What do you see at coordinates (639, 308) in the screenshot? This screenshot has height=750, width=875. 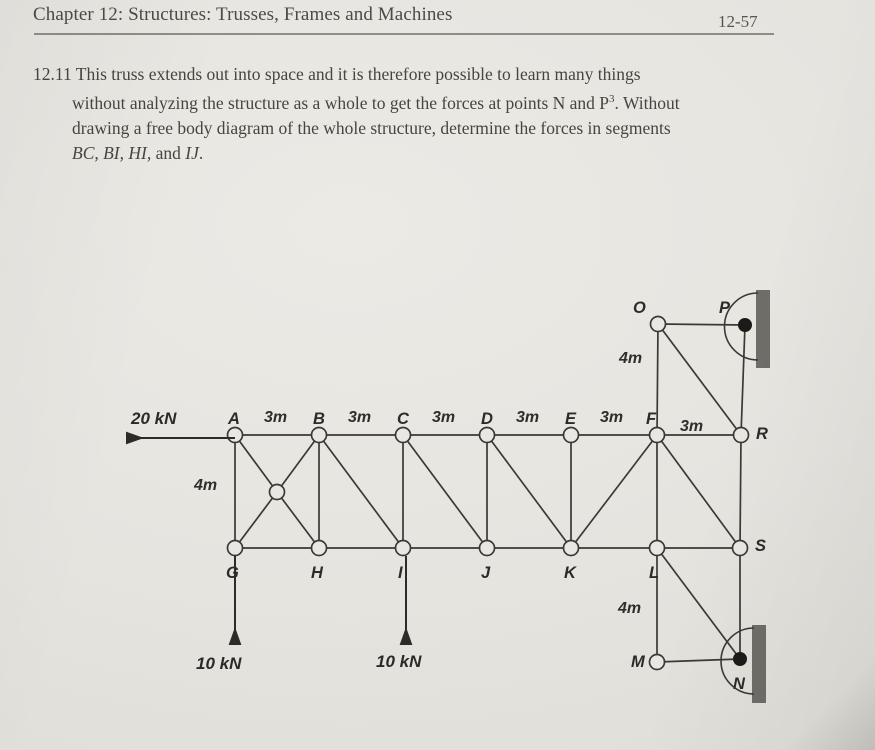 I see `joint-label-O: O` at bounding box center [639, 308].